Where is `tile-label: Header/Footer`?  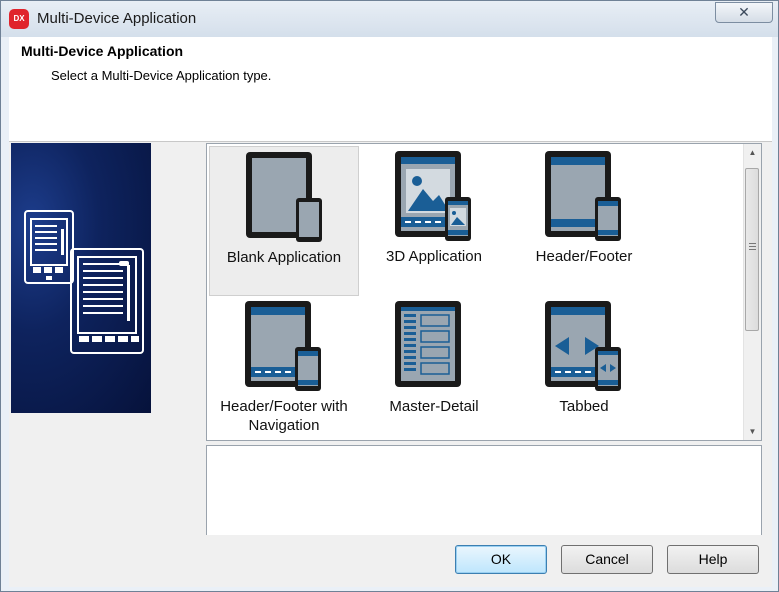
tile-label: Header/Footer is located at coordinates (584, 256).